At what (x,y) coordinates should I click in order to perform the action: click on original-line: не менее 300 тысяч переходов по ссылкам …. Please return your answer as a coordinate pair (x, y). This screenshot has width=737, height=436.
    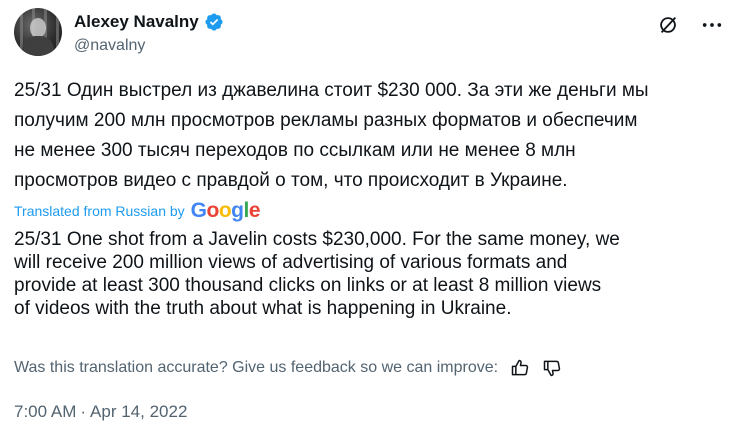
    Looking at the image, I should click on (295, 150).